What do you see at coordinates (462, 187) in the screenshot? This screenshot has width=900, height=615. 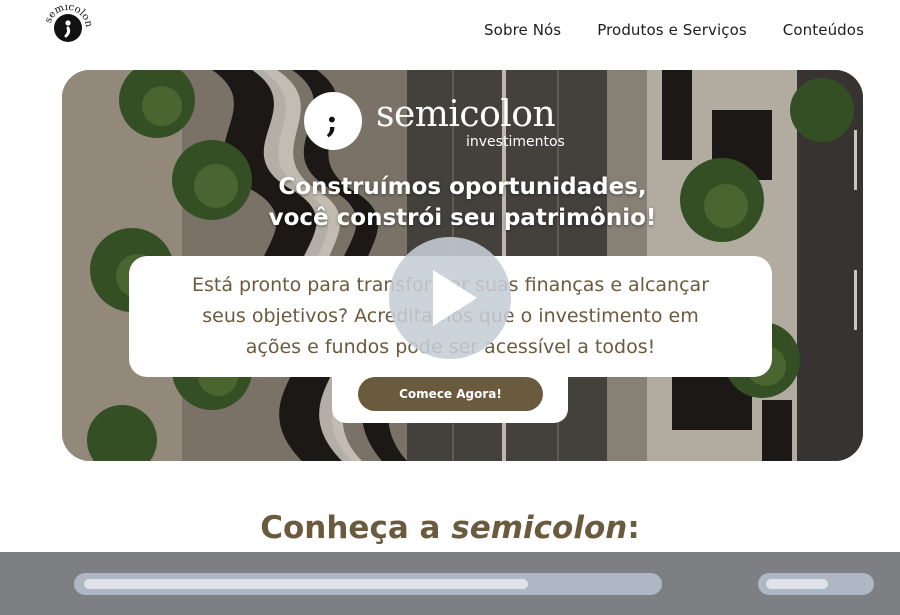 I see `hero-headline-line-1: Construímos oportunidades,` at bounding box center [462, 187].